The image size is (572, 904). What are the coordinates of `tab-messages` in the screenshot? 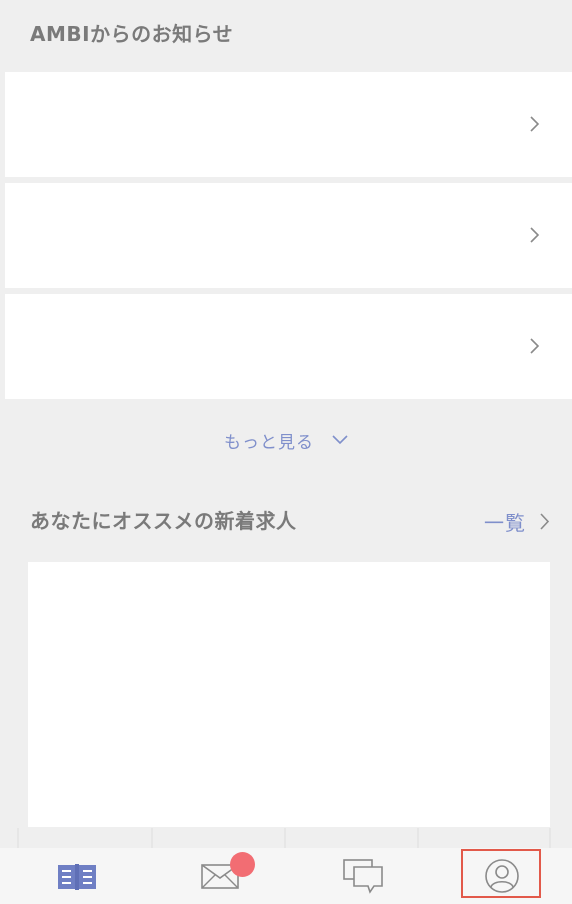 It's located at (219, 876).